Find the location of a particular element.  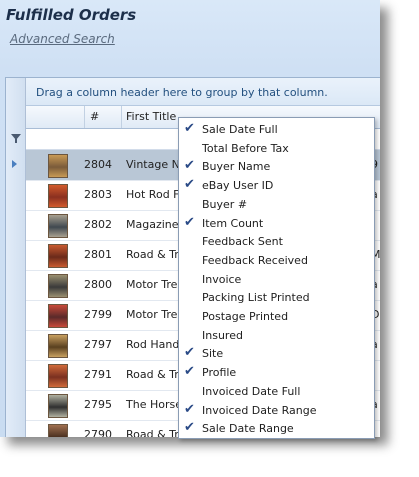

menu-item: Invoice is located at coordinates (276, 279).